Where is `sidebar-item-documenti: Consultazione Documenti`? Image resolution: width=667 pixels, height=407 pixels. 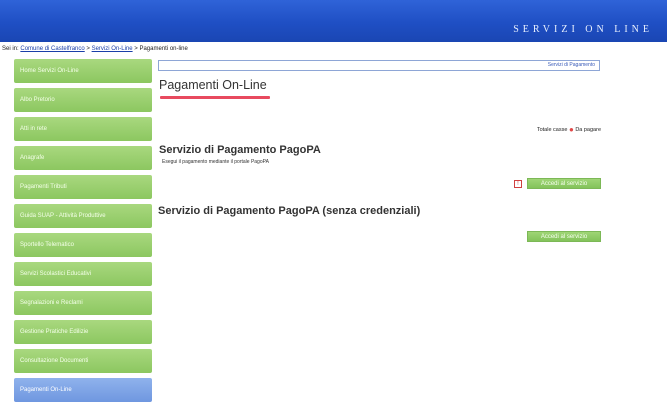
sidebar-item-documenti: Consultazione Documenti is located at coordinates (83, 361).